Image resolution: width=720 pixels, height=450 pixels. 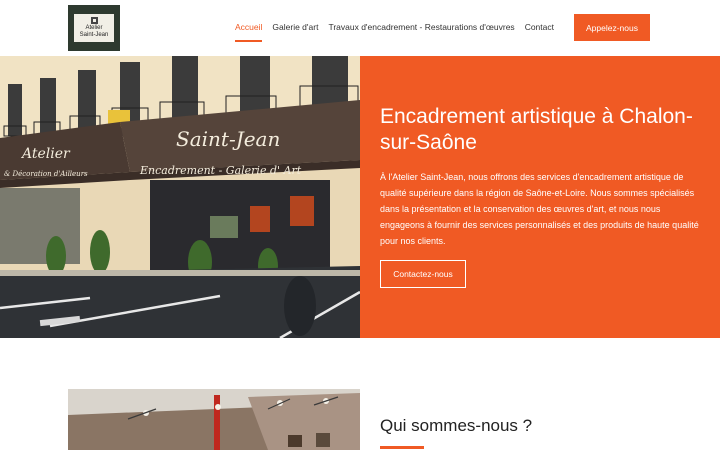 I want to click on nav-item-accueil: Accueil, so click(x=249, y=32).